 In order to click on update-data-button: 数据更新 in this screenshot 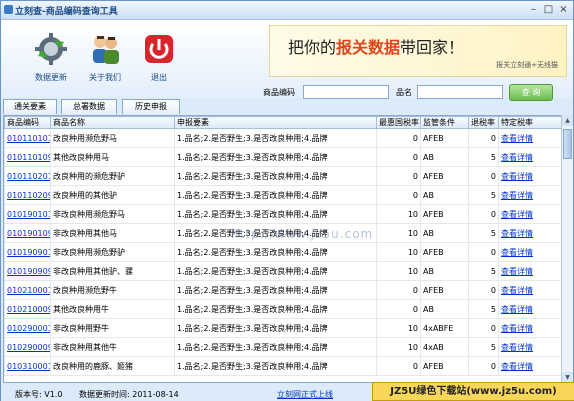, I will do `click(51, 57)`.